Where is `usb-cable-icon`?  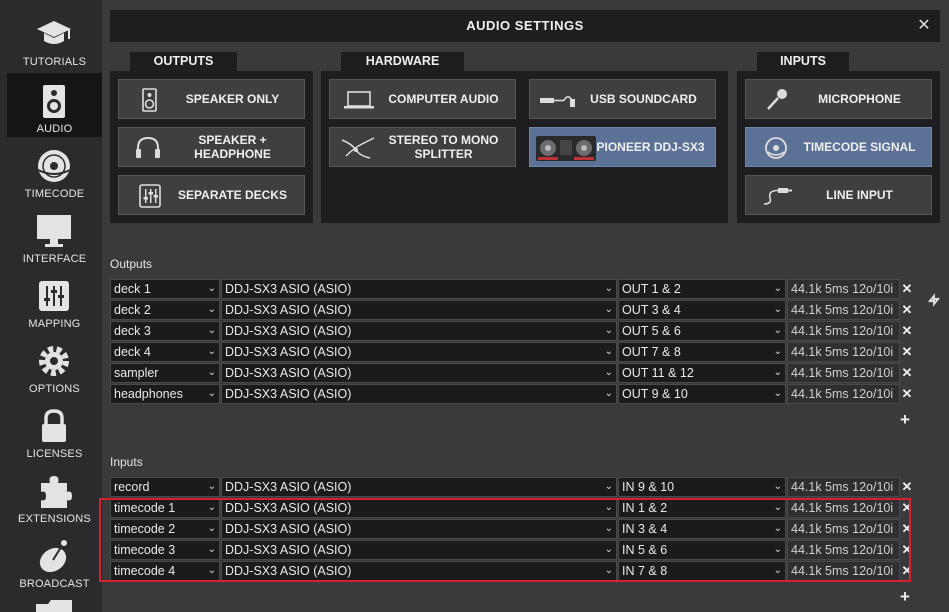
usb-cable-icon is located at coordinates (557, 101).